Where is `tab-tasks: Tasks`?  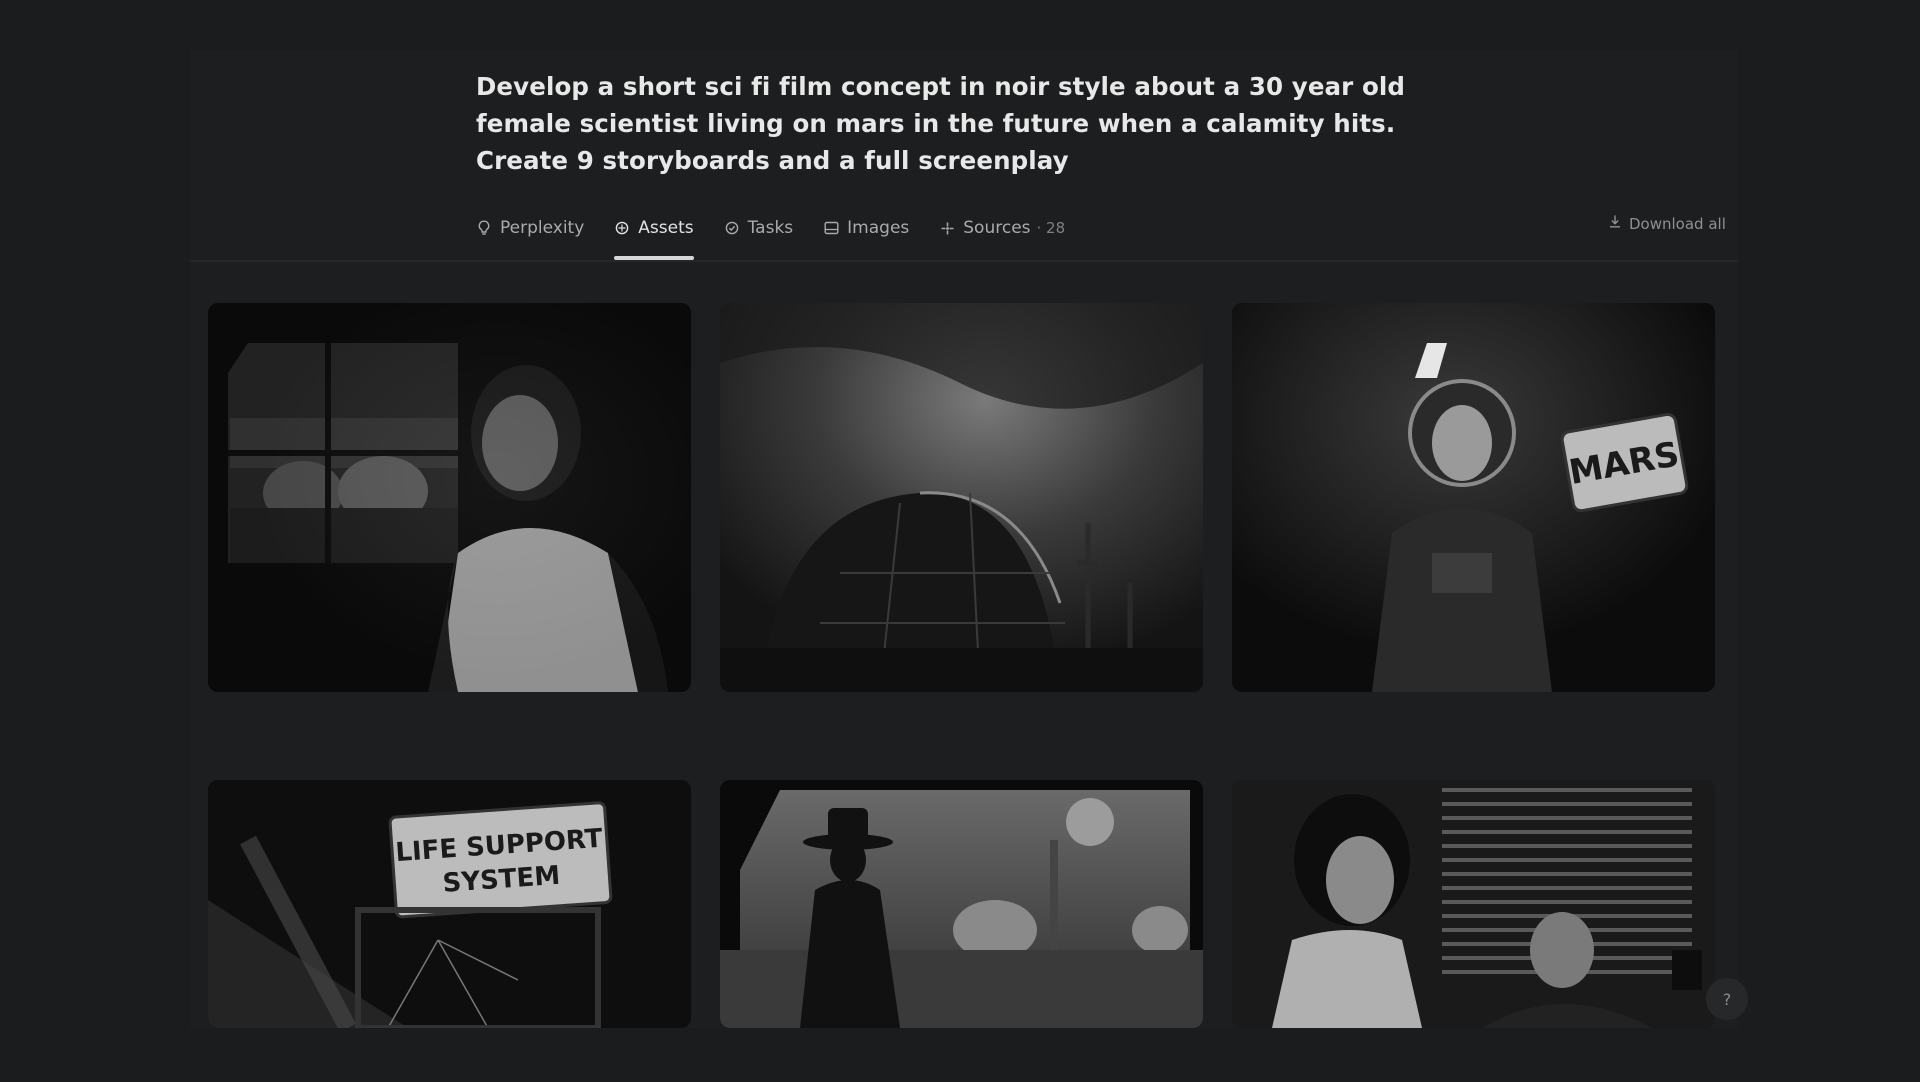 tab-tasks: Tasks is located at coordinates (759, 228).